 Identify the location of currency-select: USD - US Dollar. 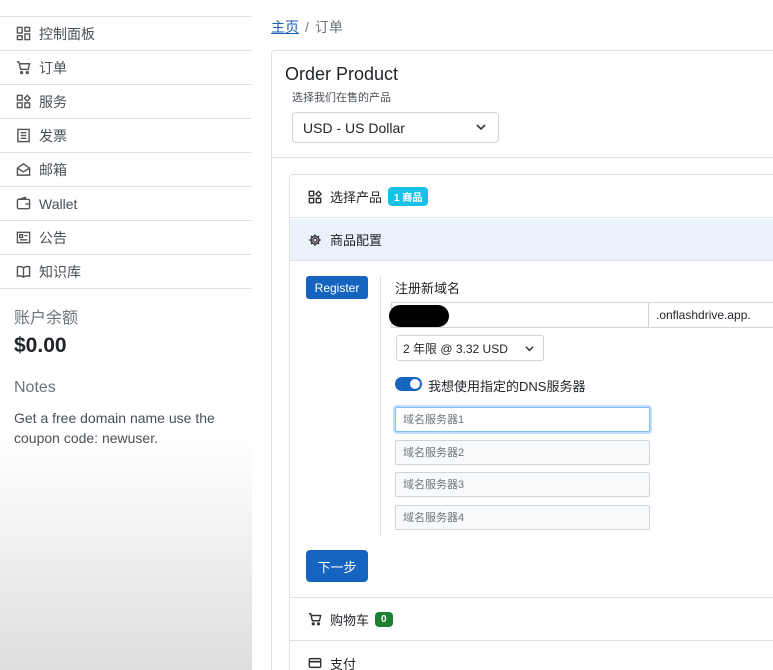
(395, 127).